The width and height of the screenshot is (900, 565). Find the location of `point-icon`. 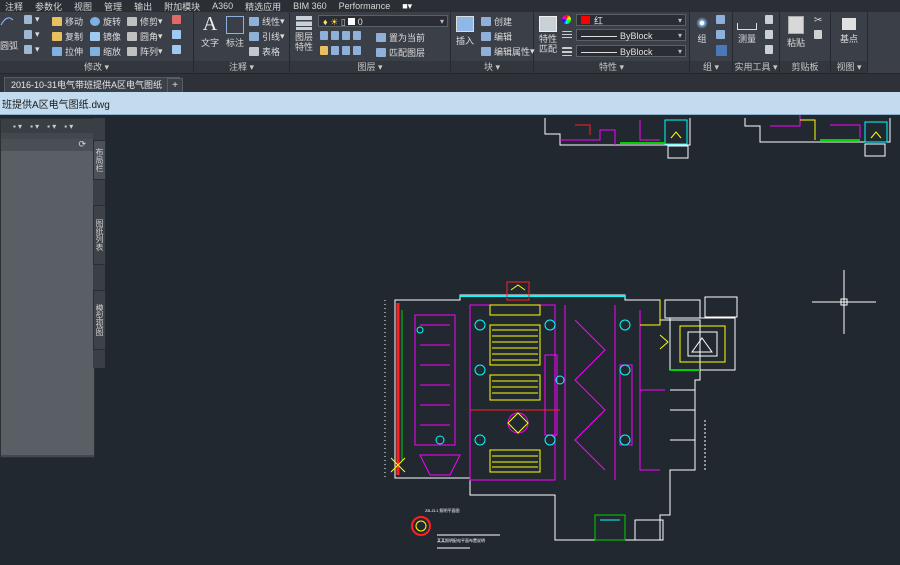

point-icon is located at coordinates (770, 34).